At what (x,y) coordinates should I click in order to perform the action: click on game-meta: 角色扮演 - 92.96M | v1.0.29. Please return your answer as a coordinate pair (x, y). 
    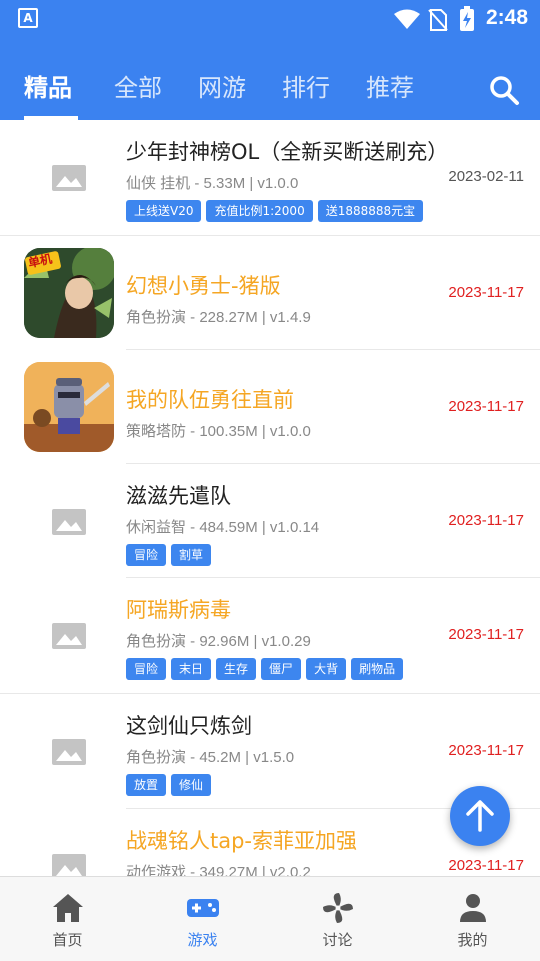
    Looking at the image, I should click on (218, 641).